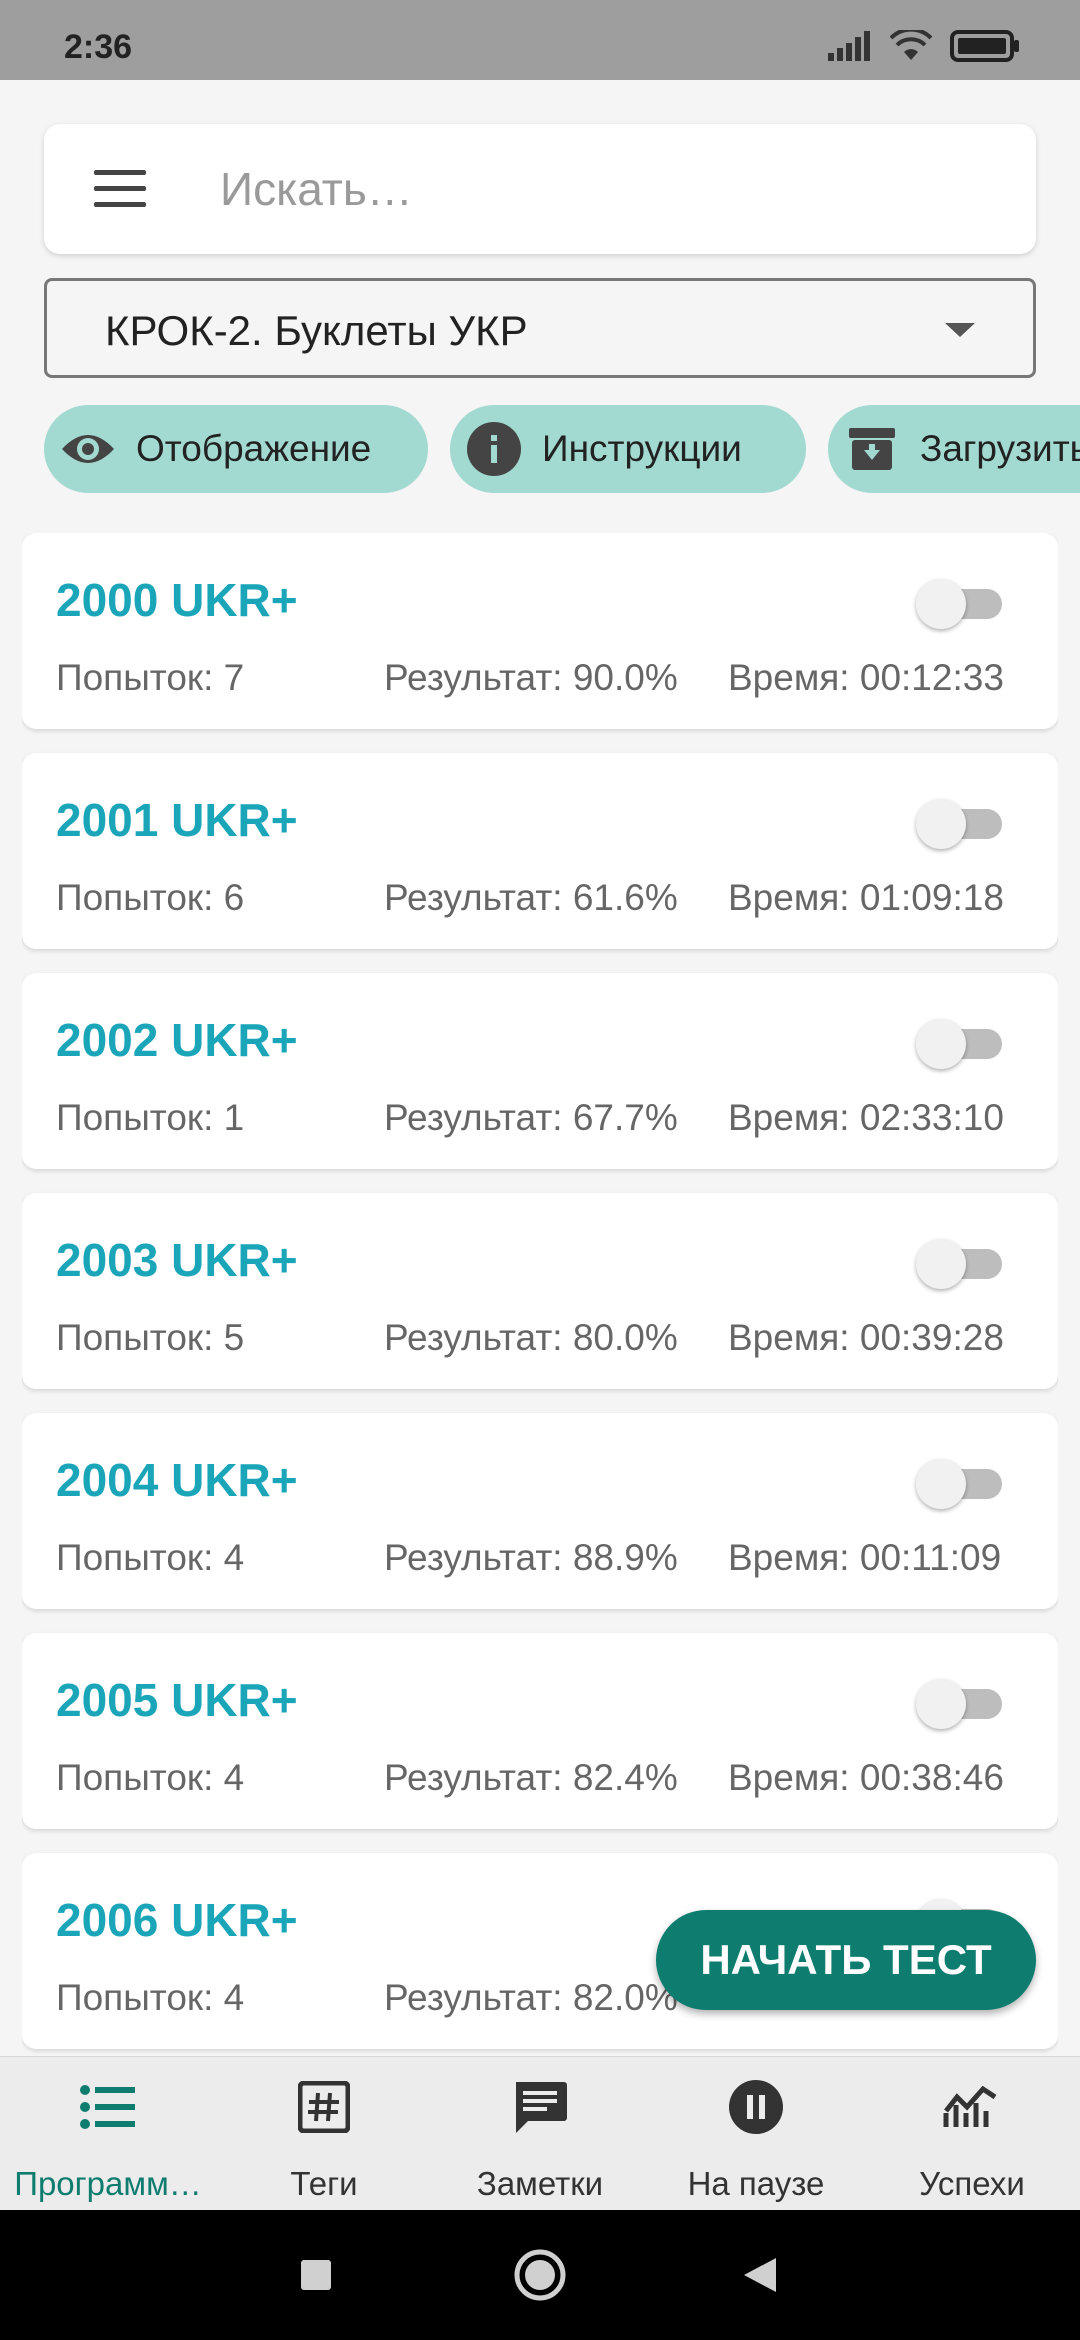 This screenshot has width=1080, height=2340. I want to click on battery-icon, so click(984, 46).